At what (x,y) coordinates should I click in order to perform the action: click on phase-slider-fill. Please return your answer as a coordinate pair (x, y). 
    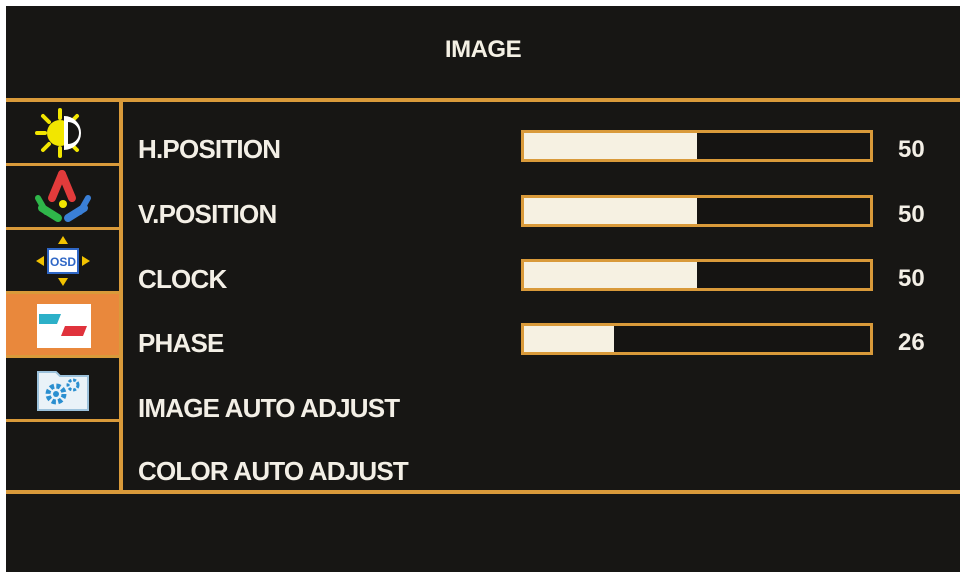
    Looking at the image, I should click on (569, 339).